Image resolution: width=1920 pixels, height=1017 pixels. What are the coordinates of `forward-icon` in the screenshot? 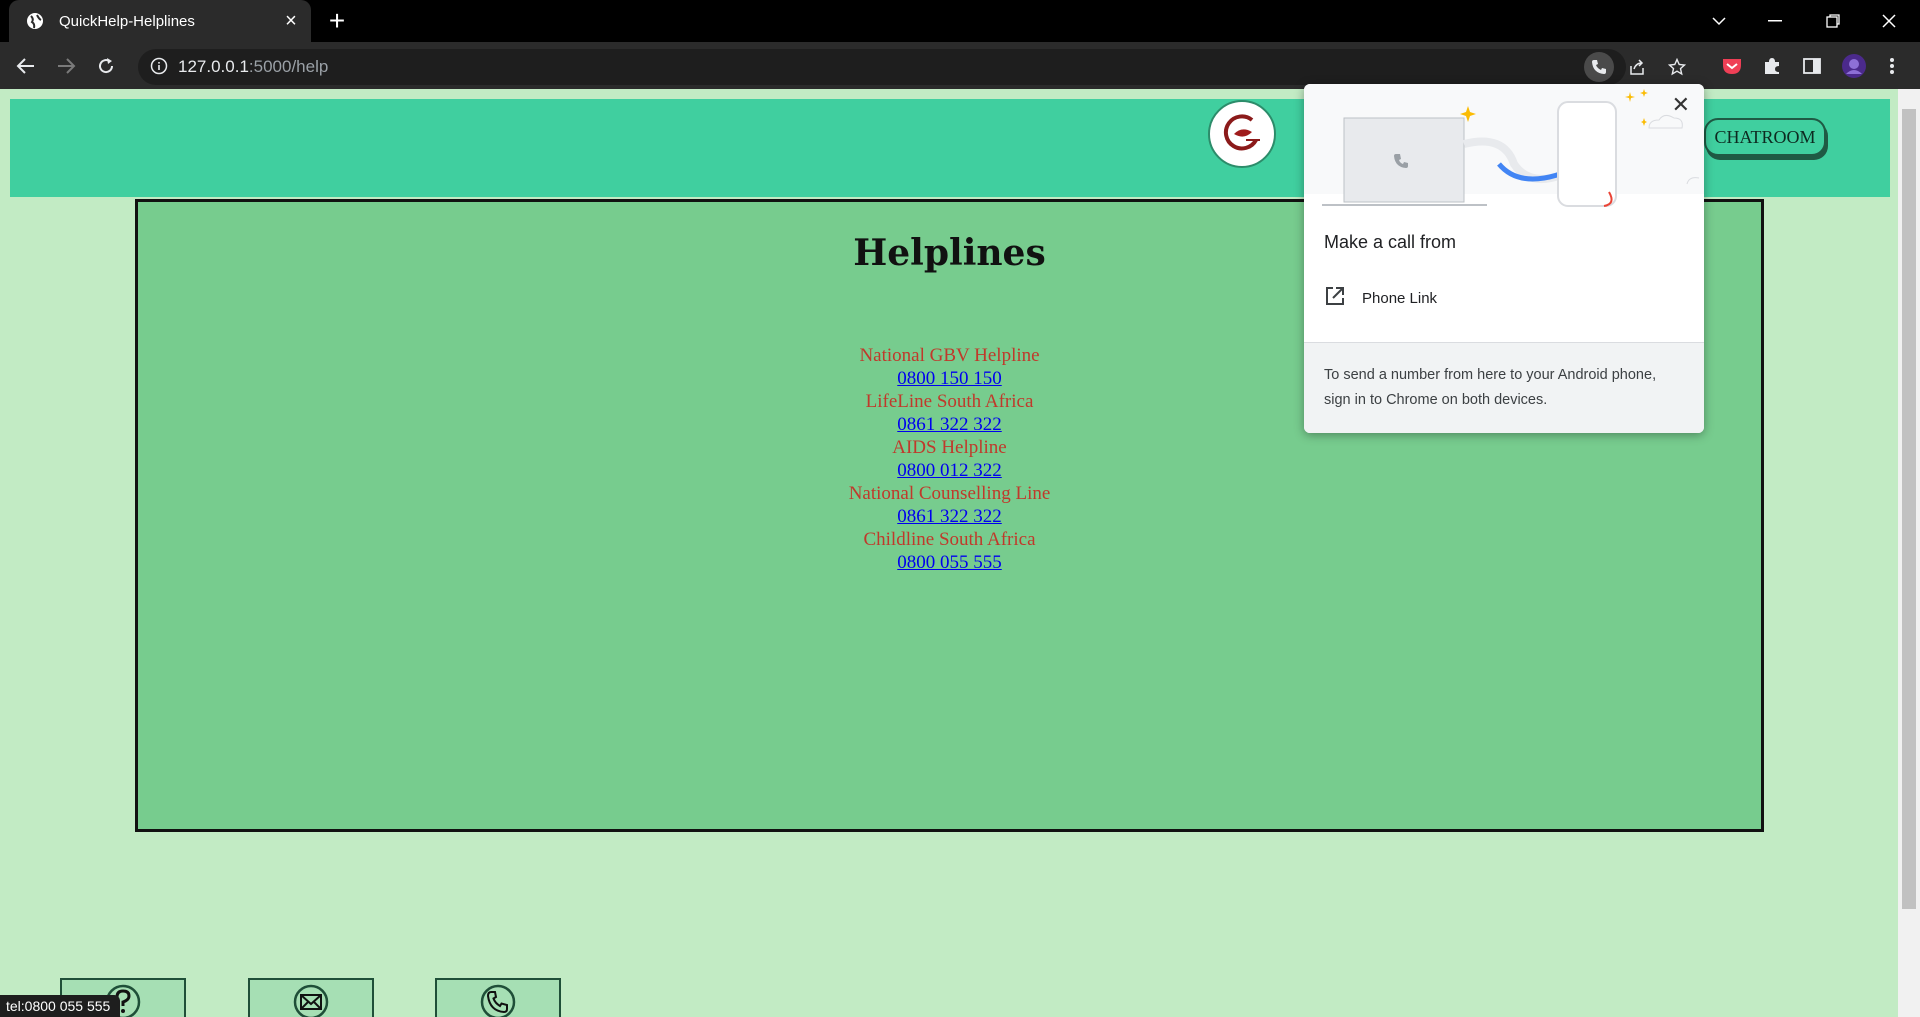 It's located at (66, 66).